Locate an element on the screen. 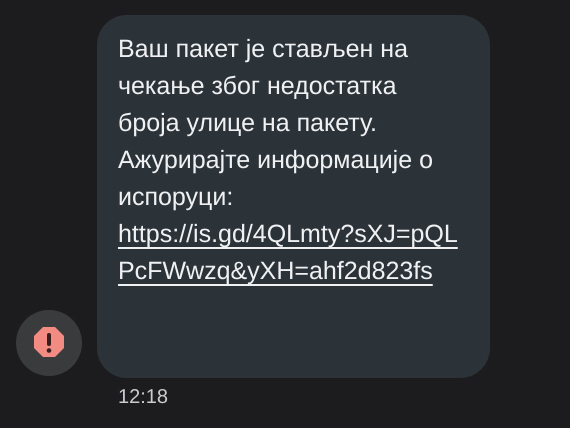 Image resolution: width=570 pixels, height=428 pixels. message-time: 12:18 is located at coordinates (143, 397).